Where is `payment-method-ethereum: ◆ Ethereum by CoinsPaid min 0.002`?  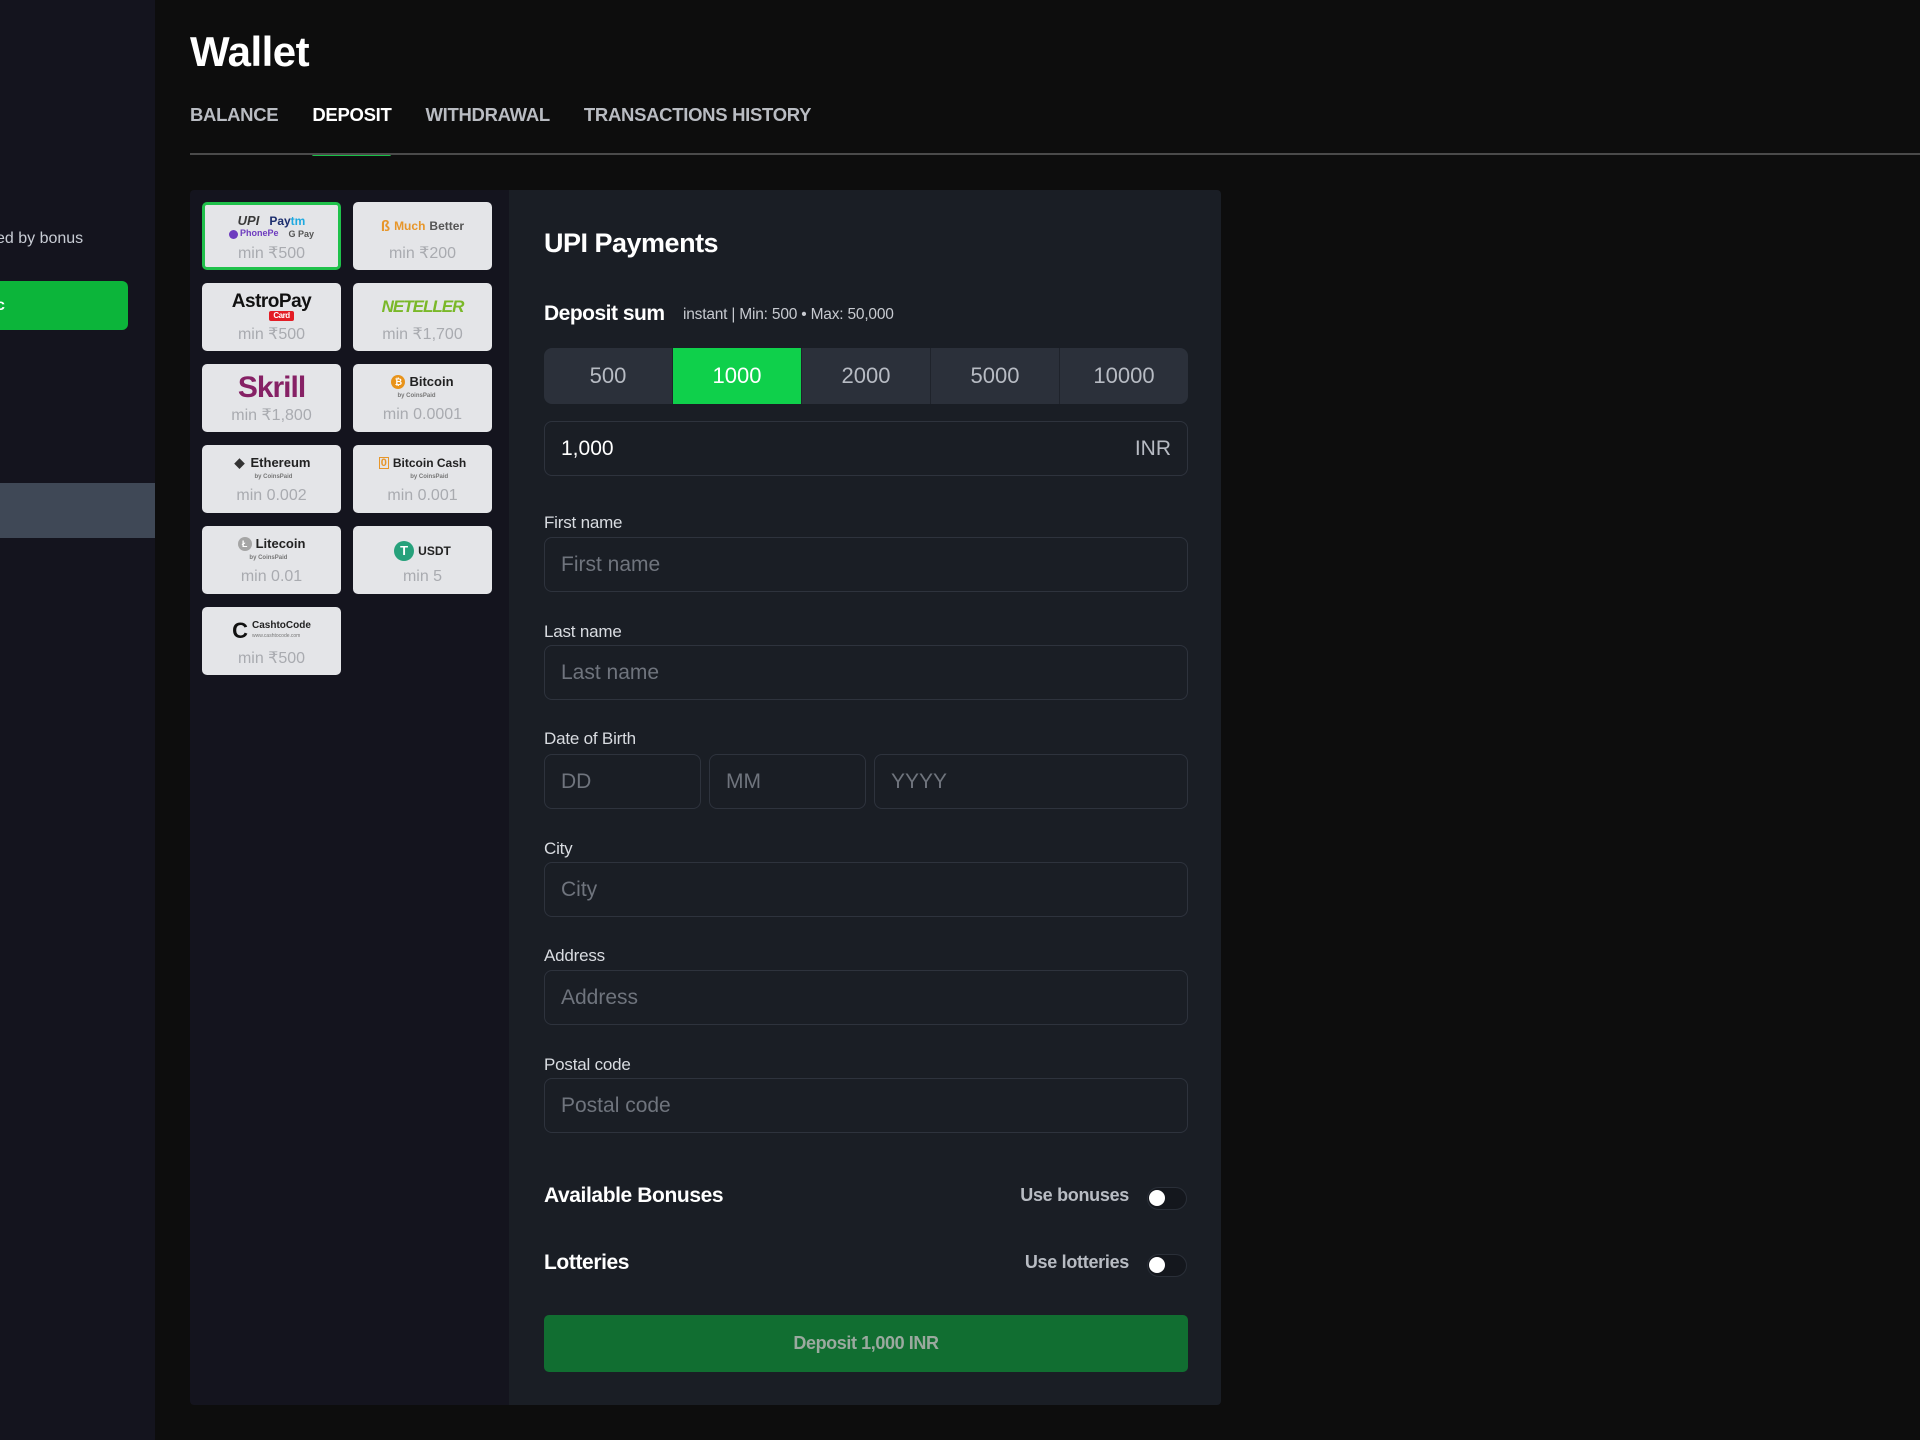 payment-method-ethereum: ◆ Ethereum by CoinsPaid min 0.002 is located at coordinates (271, 479).